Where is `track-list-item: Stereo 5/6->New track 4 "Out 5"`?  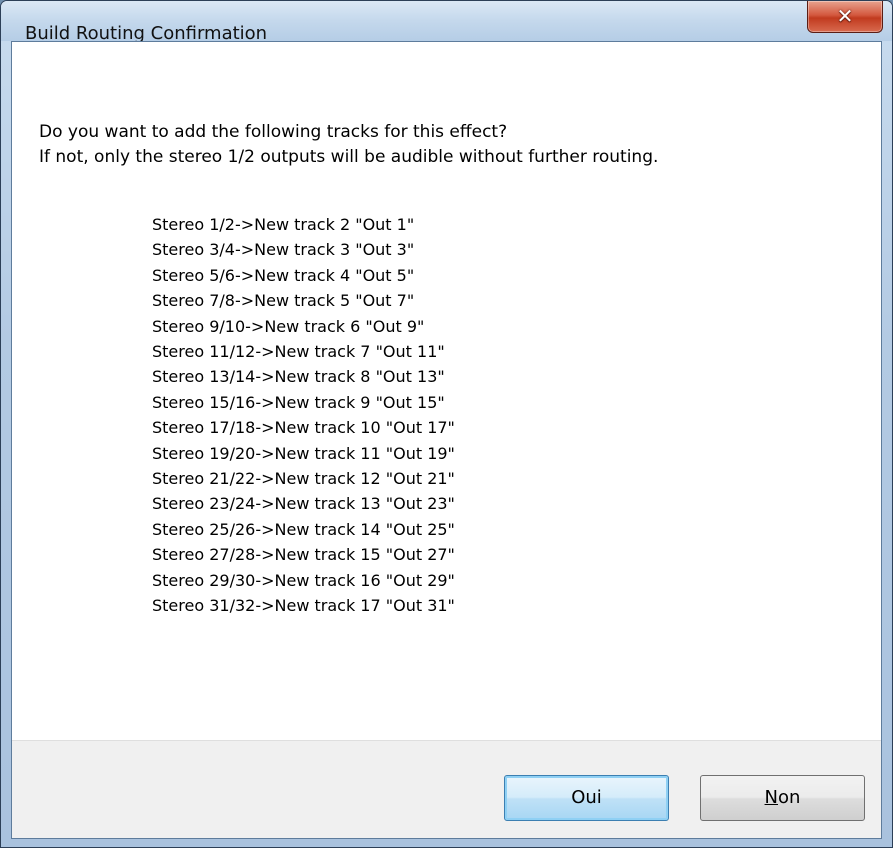
track-list-item: Stereo 5/6->New track 4 "Out 5" is located at coordinates (283, 275).